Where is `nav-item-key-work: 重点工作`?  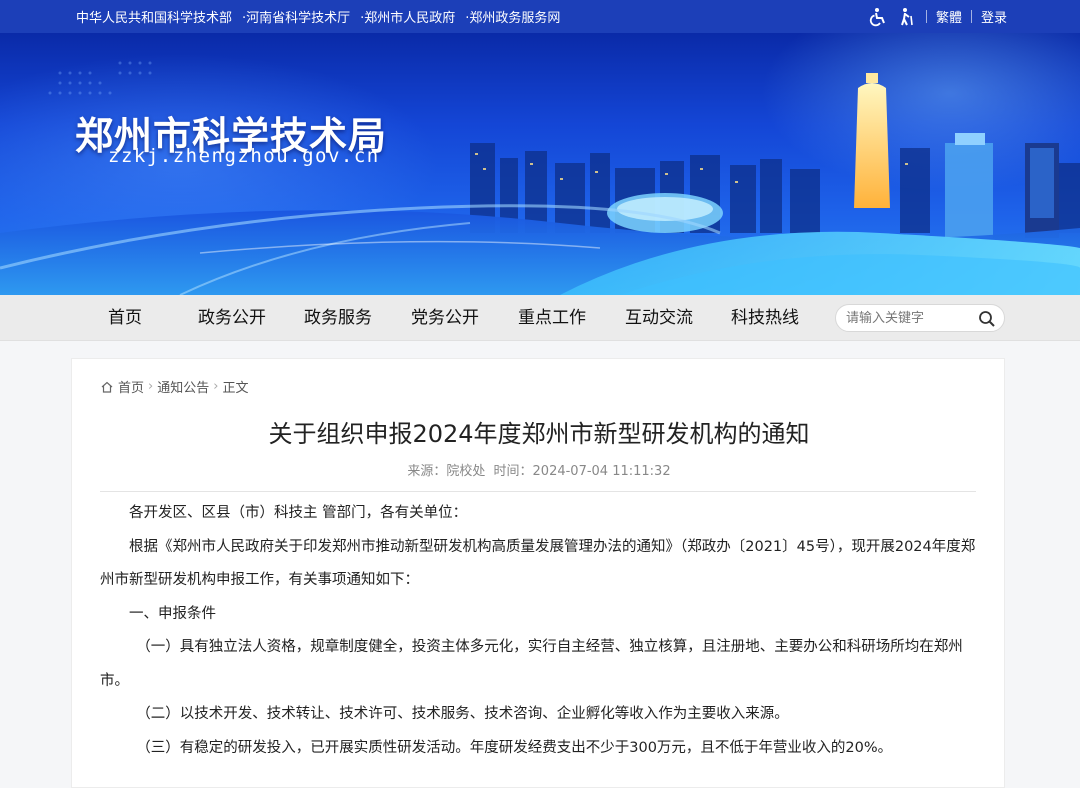
nav-item-key-work: 重点工作 is located at coordinates (552, 318).